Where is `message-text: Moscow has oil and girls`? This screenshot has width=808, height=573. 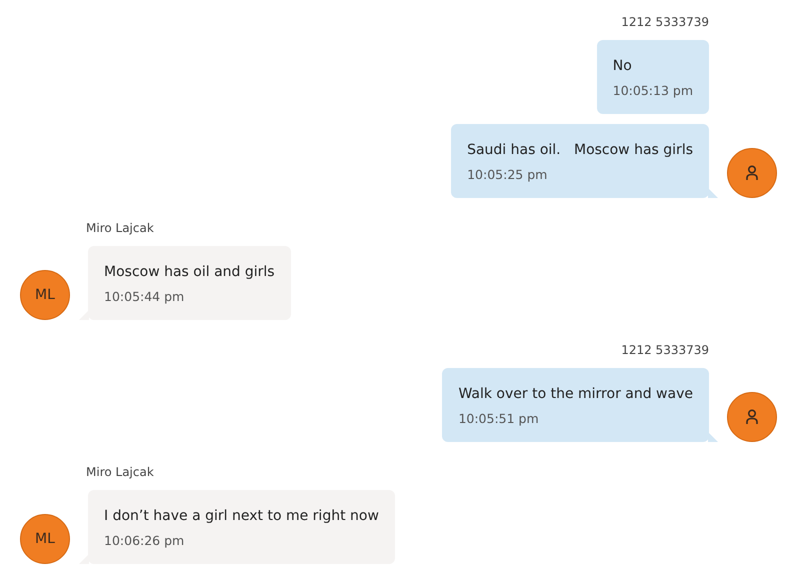 message-text: Moscow has oil and girls is located at coordinates (189, 272).